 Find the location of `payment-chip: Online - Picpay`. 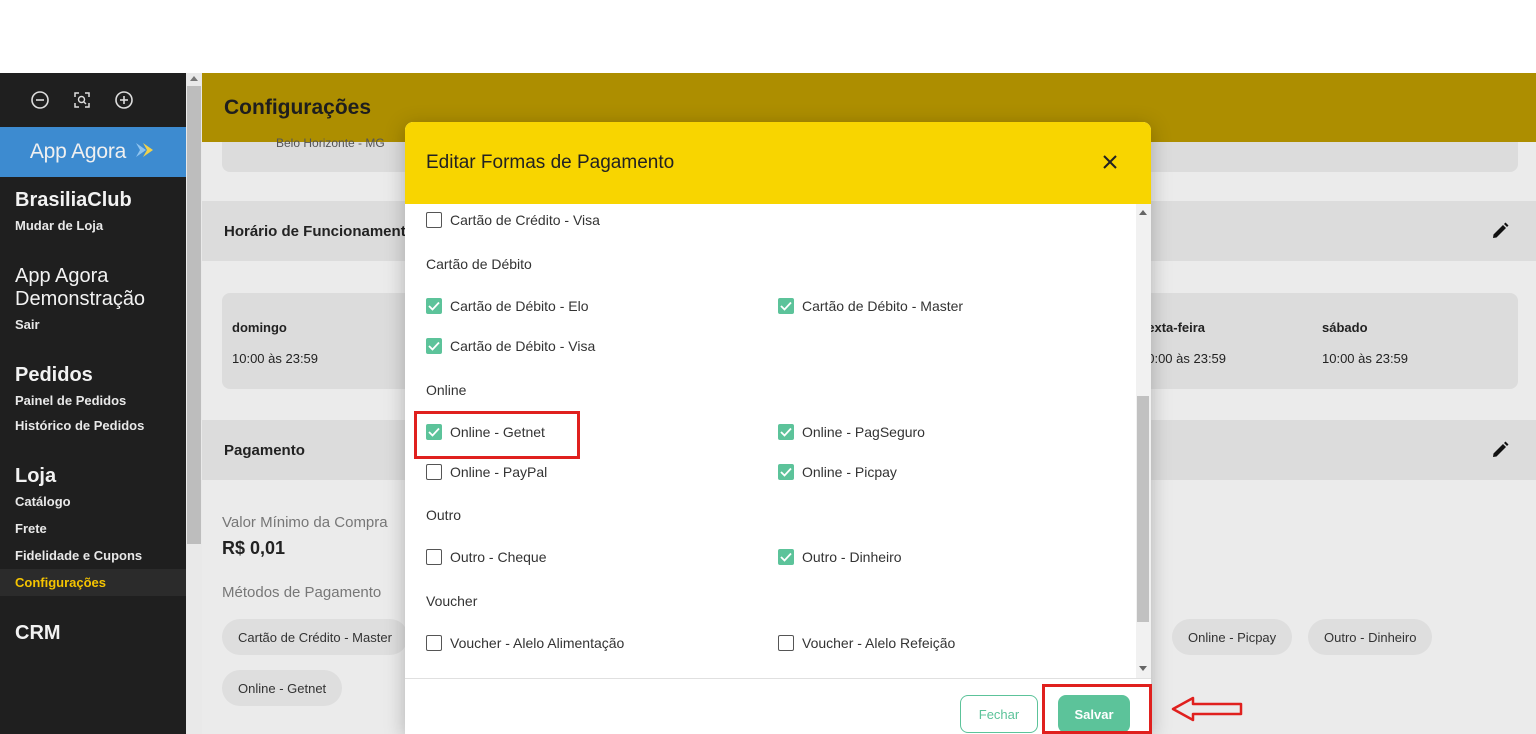

payment-chip: Online - Picpay is located at coordinates (1232, 637).